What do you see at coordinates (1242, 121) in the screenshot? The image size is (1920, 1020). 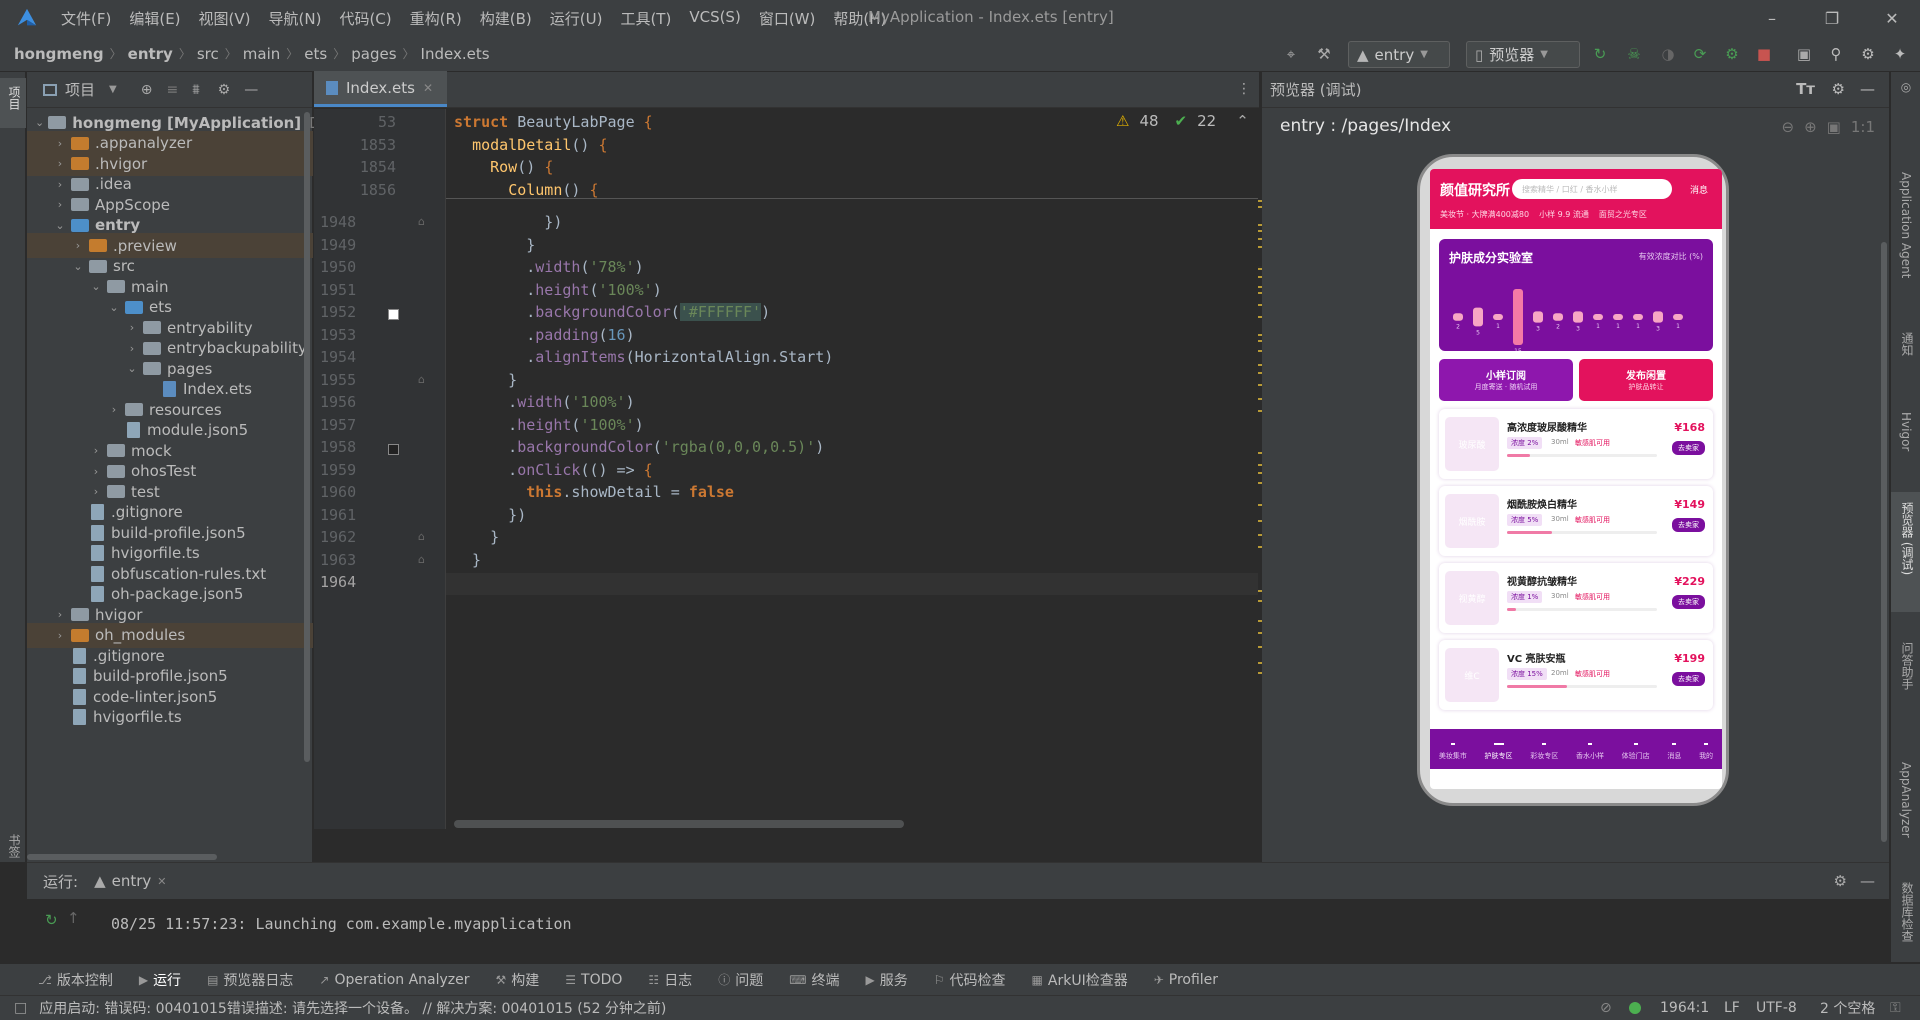 I see `prev-highlight-icon: ⌃` at bounding box center [1242, 121].